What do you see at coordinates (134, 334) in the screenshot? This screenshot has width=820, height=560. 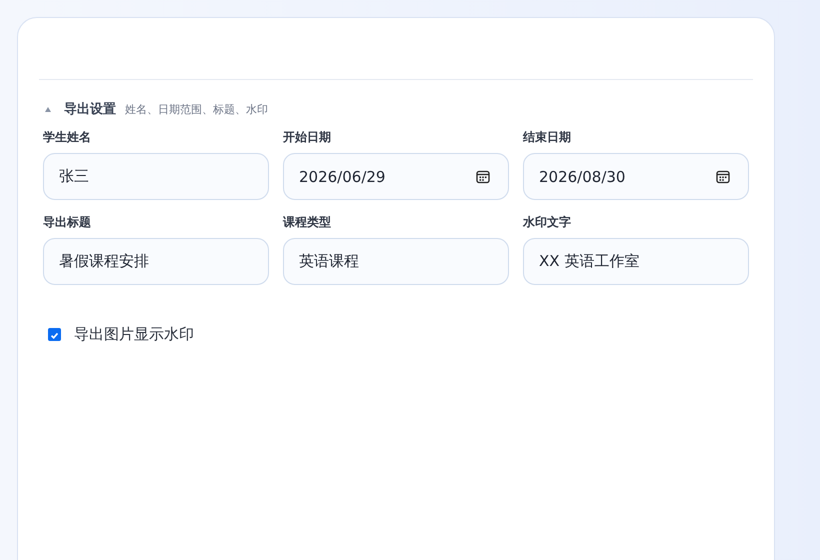 I see `checkbox-label: 导出图片显示水印` at bounding box center [134, 334].